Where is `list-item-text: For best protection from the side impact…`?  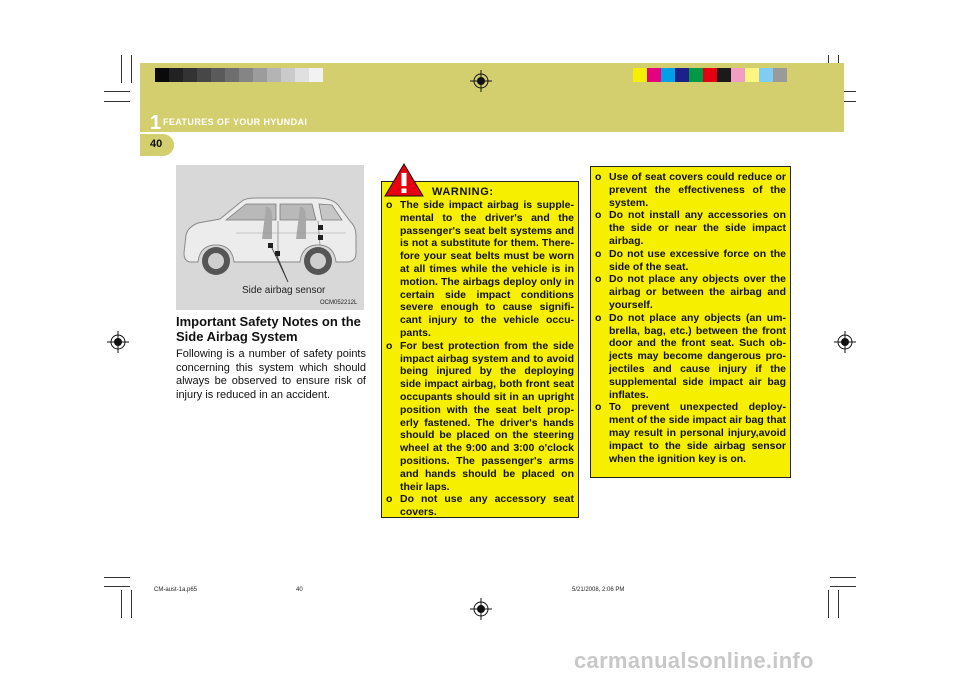
list-item-text: For best protection from the side impact… is located at coordinates (487, 416).